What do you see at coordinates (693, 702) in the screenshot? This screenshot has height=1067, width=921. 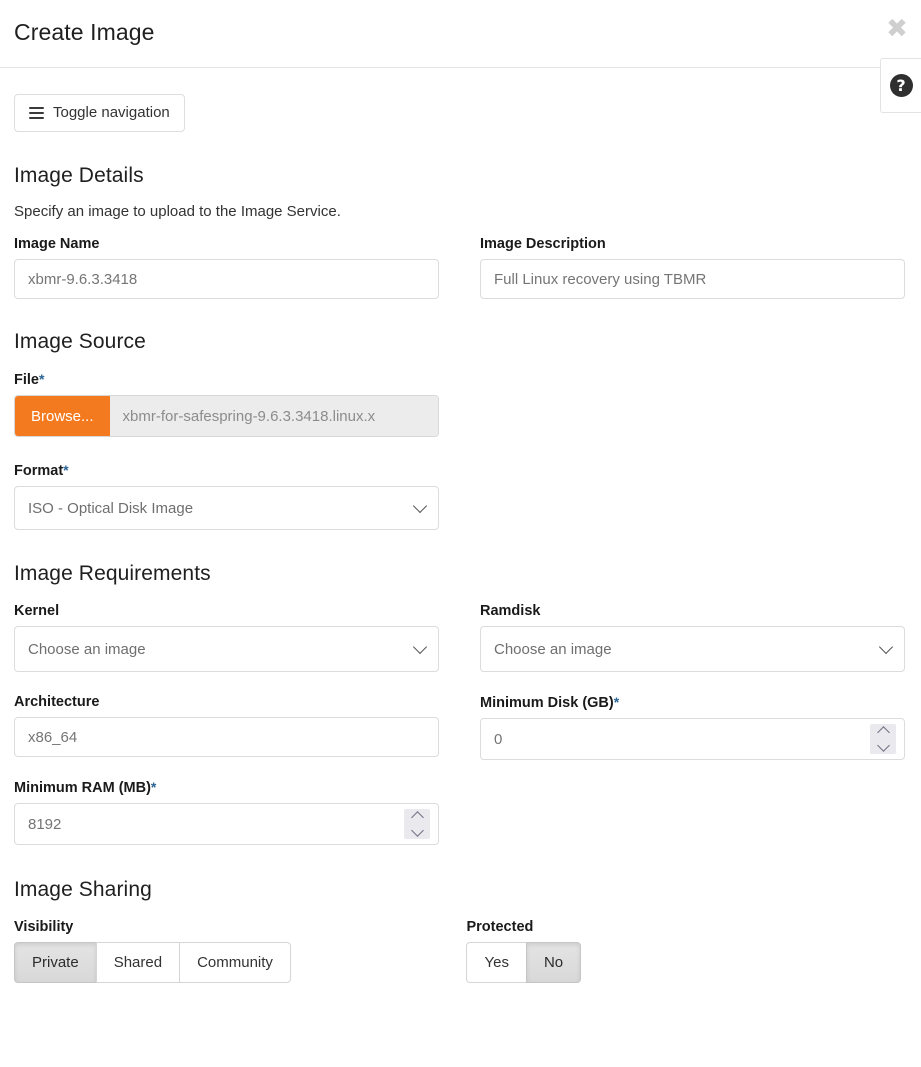 I see `min-disk-label: Minimum Disk (GB)*` at bounding box center [693, 702].